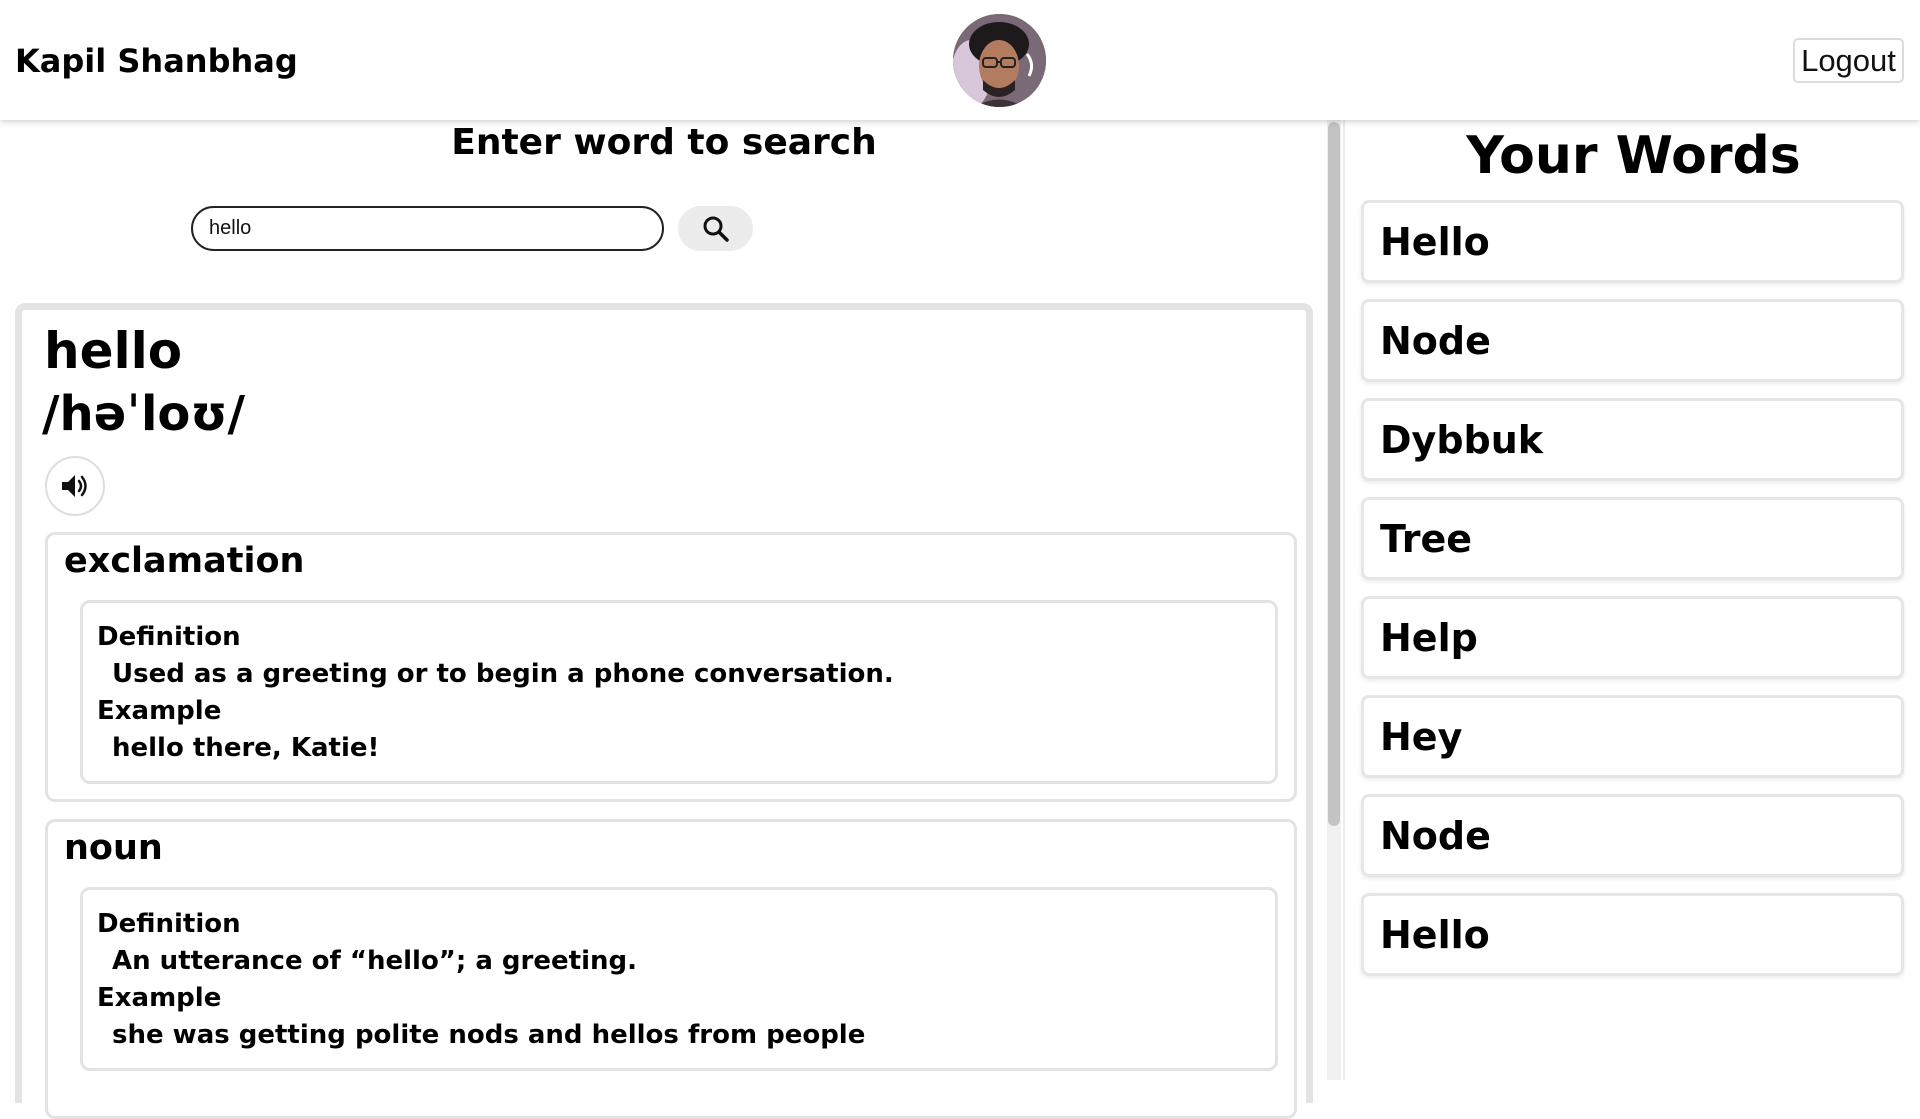 The image size is (1920, 1119). I want to click on speaker-icon, so click(74, 486).